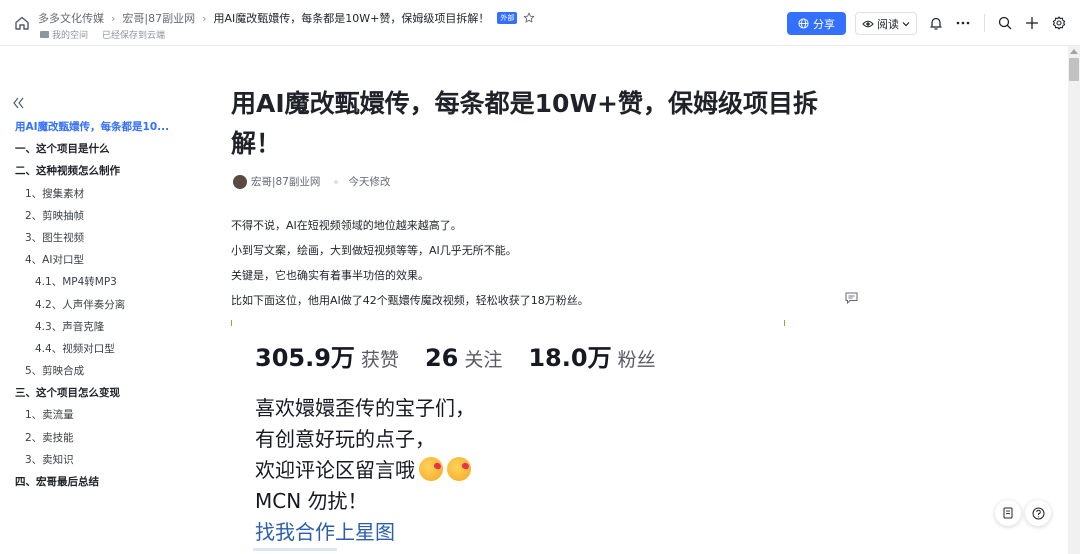  Describe the element at coordinates (1005, 23) in the screenshot. I see `search-icon` at that location.